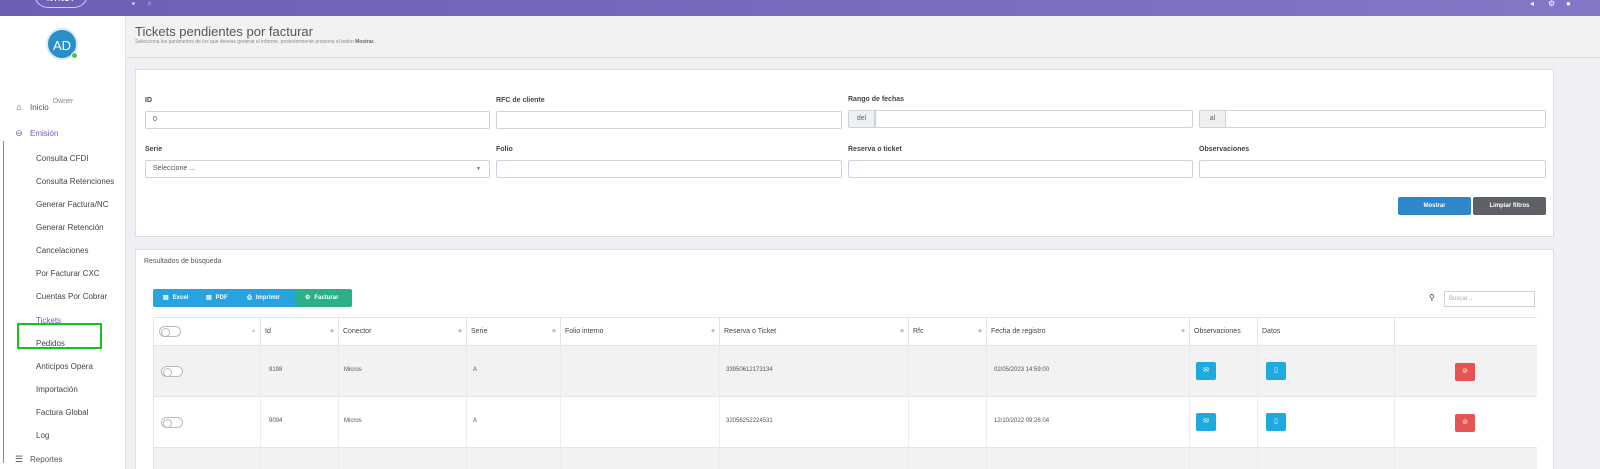 Image resolution: width=1600 pixels, height=469 pixels. I want to click on header-label: Conector, so click(357, 331).